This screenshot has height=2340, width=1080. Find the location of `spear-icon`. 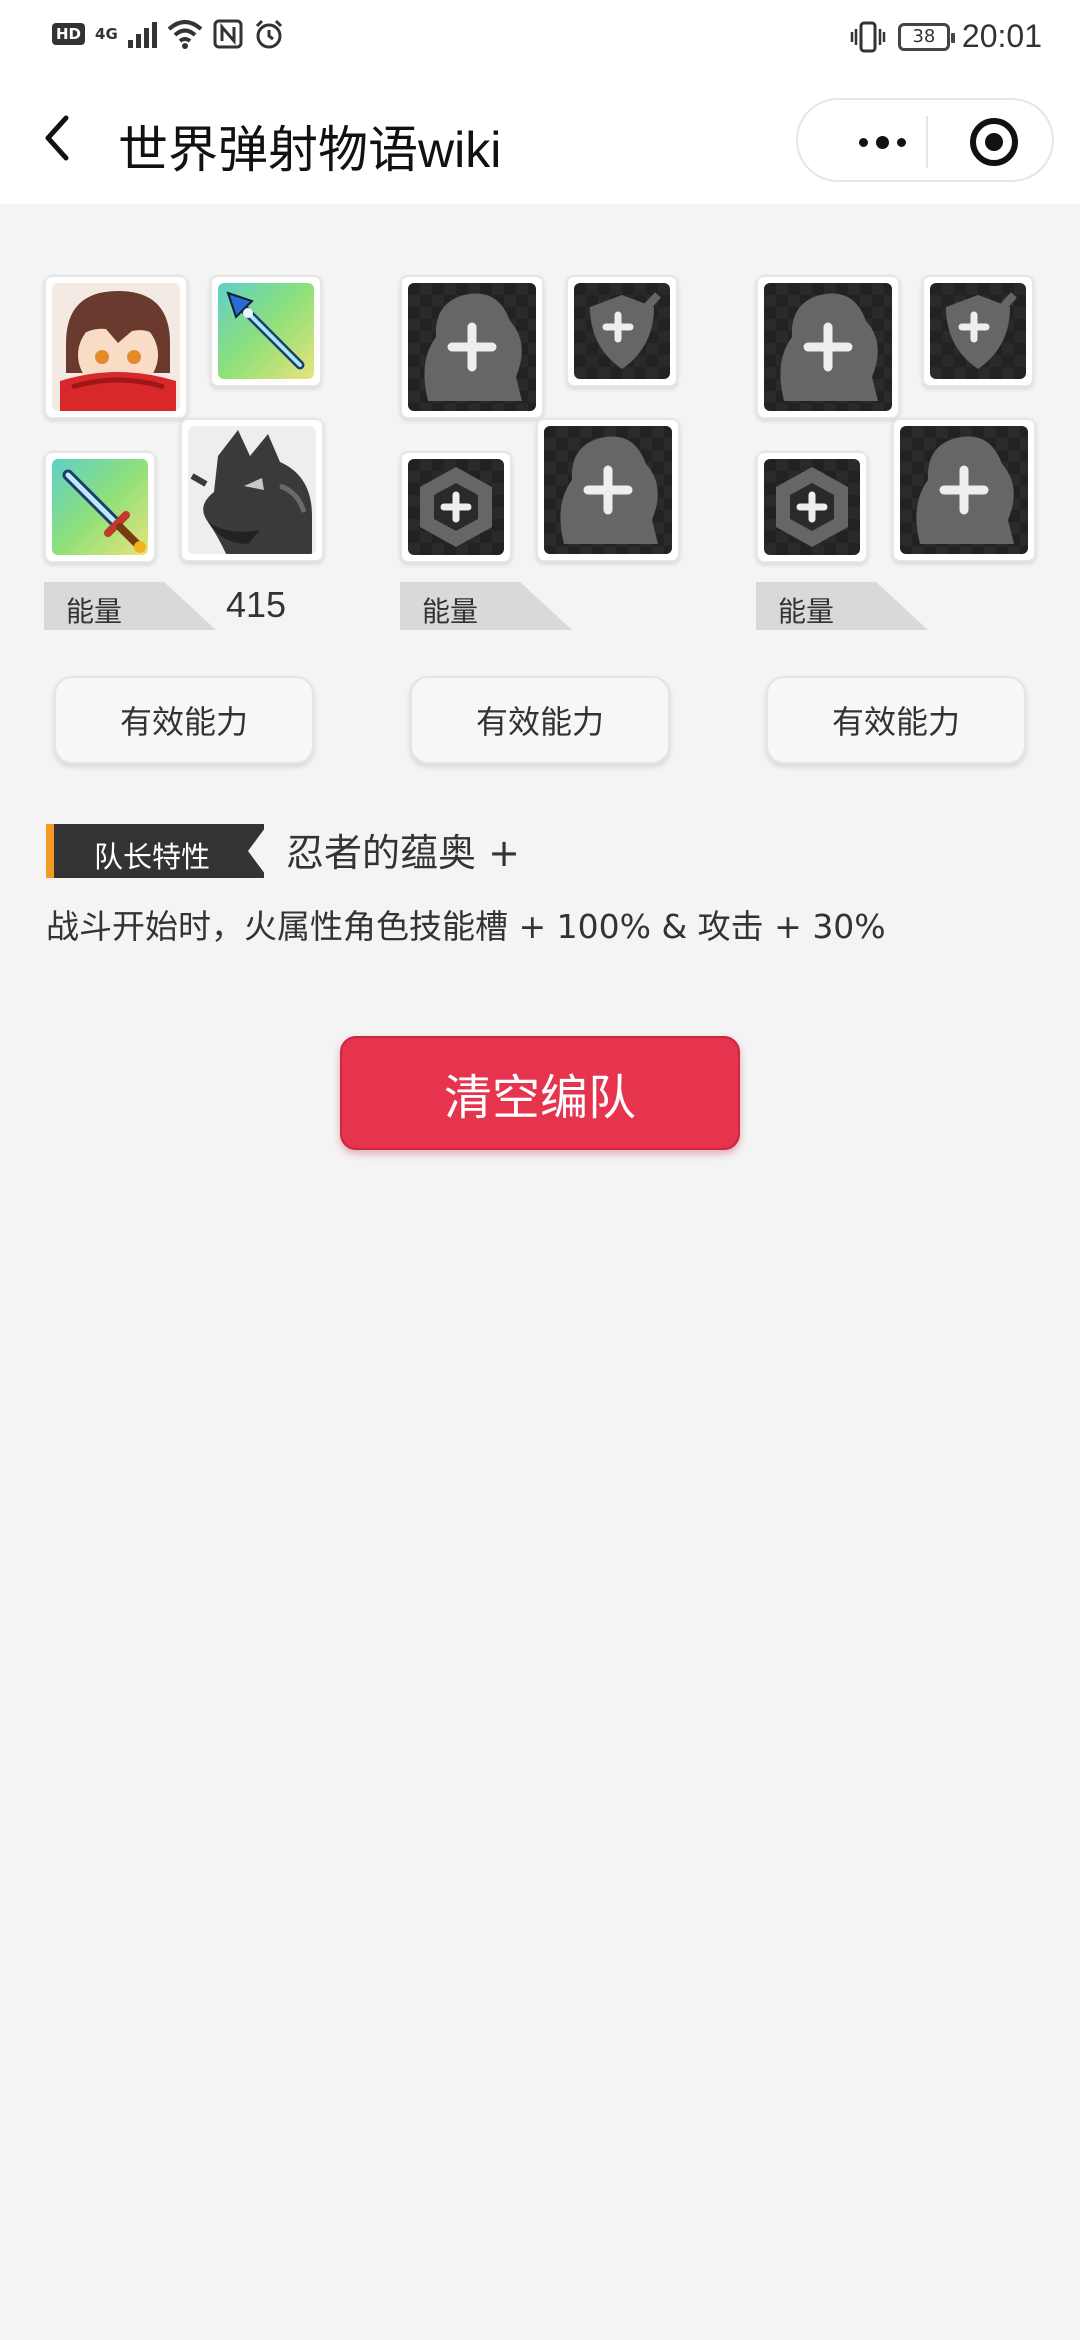

spear-icon is located at coordinates (265, 330).